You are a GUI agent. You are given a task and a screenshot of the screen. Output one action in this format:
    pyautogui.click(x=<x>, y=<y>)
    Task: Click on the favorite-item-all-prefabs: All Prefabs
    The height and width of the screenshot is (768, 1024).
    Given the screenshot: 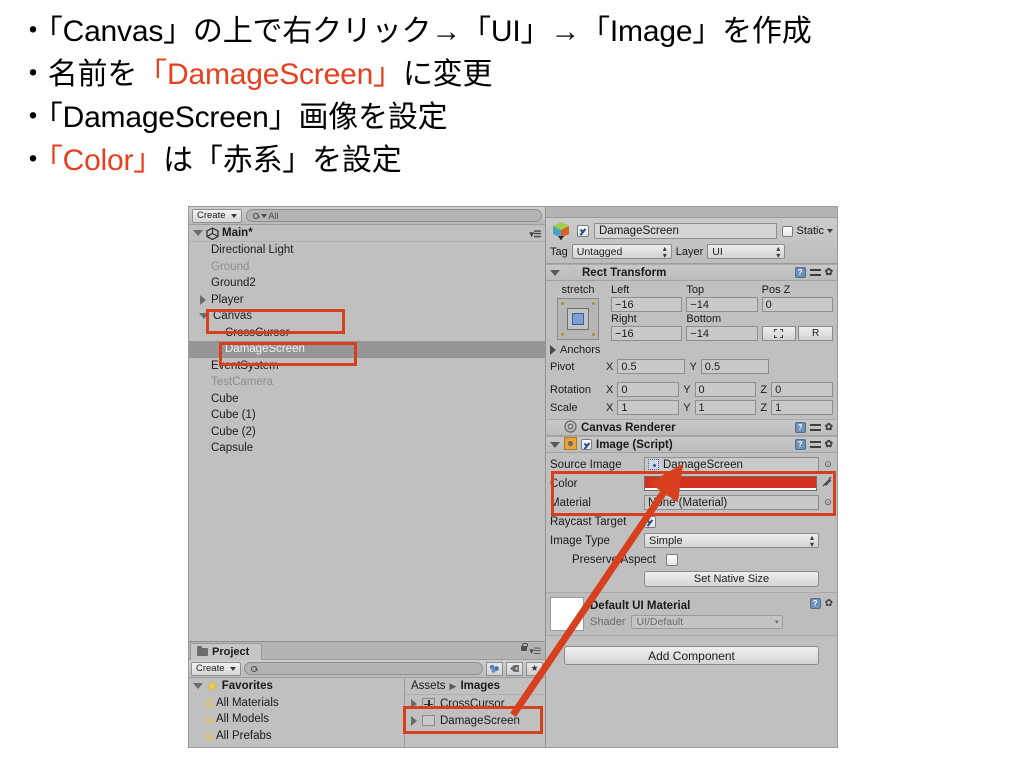 What is the action you would take?
    pyautogui.click(x=296, y=736)
    